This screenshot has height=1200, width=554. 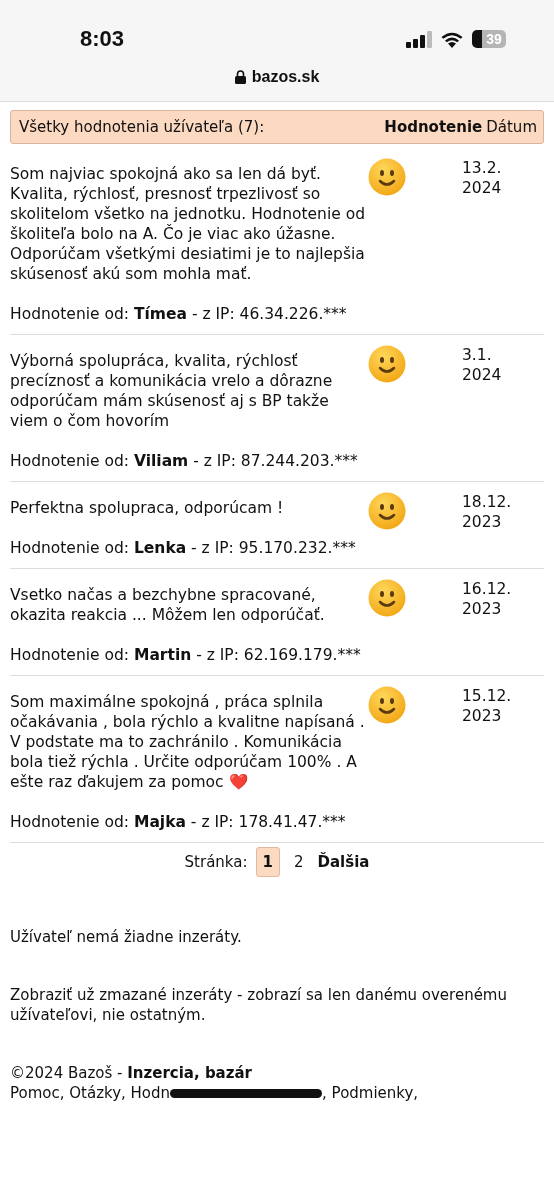 I want to click on url-text: bazos.sk, so click(x=285, y=77).